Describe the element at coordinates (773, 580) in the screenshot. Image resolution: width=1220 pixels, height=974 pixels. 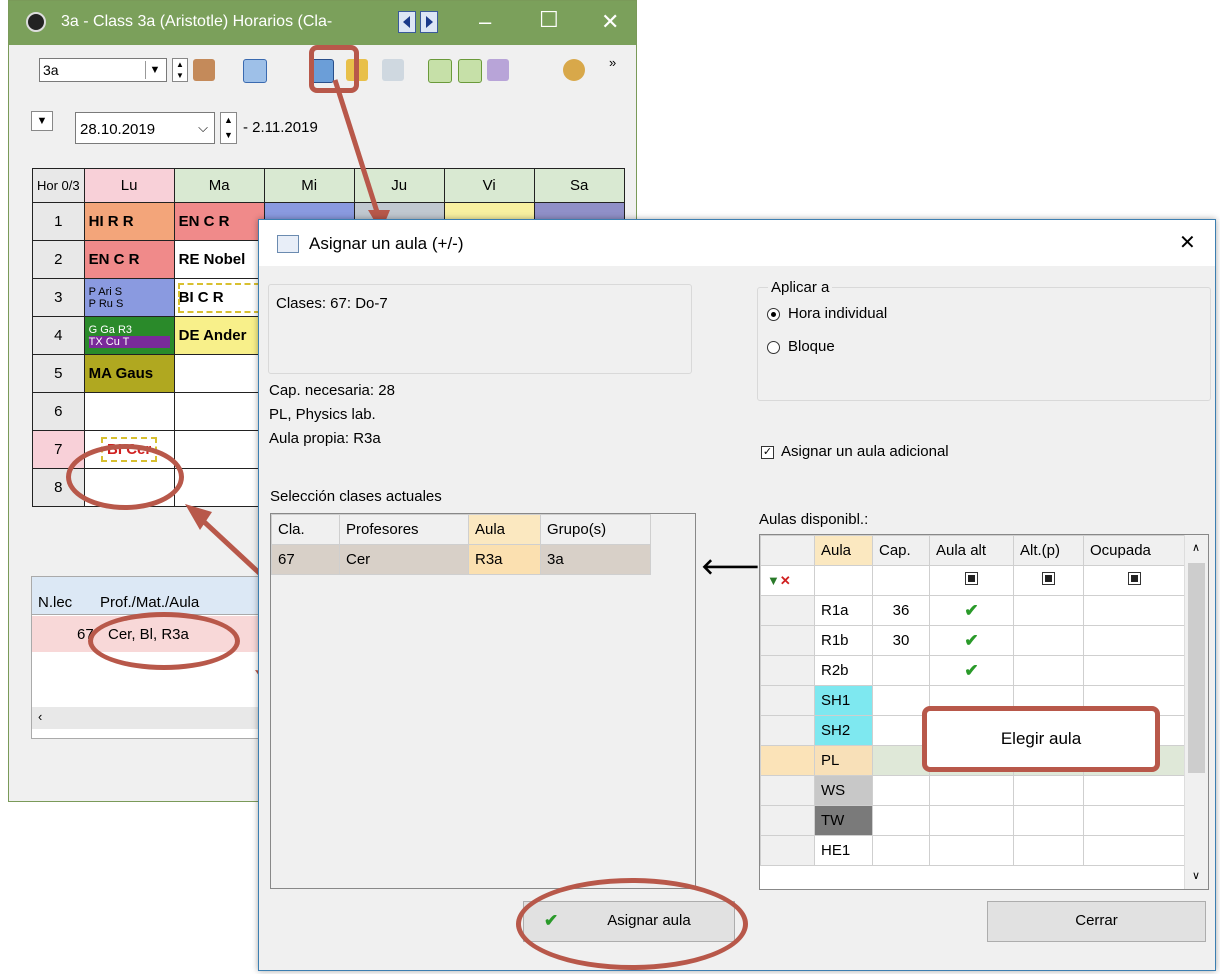
I see `filter-icon: ▼` at that location.